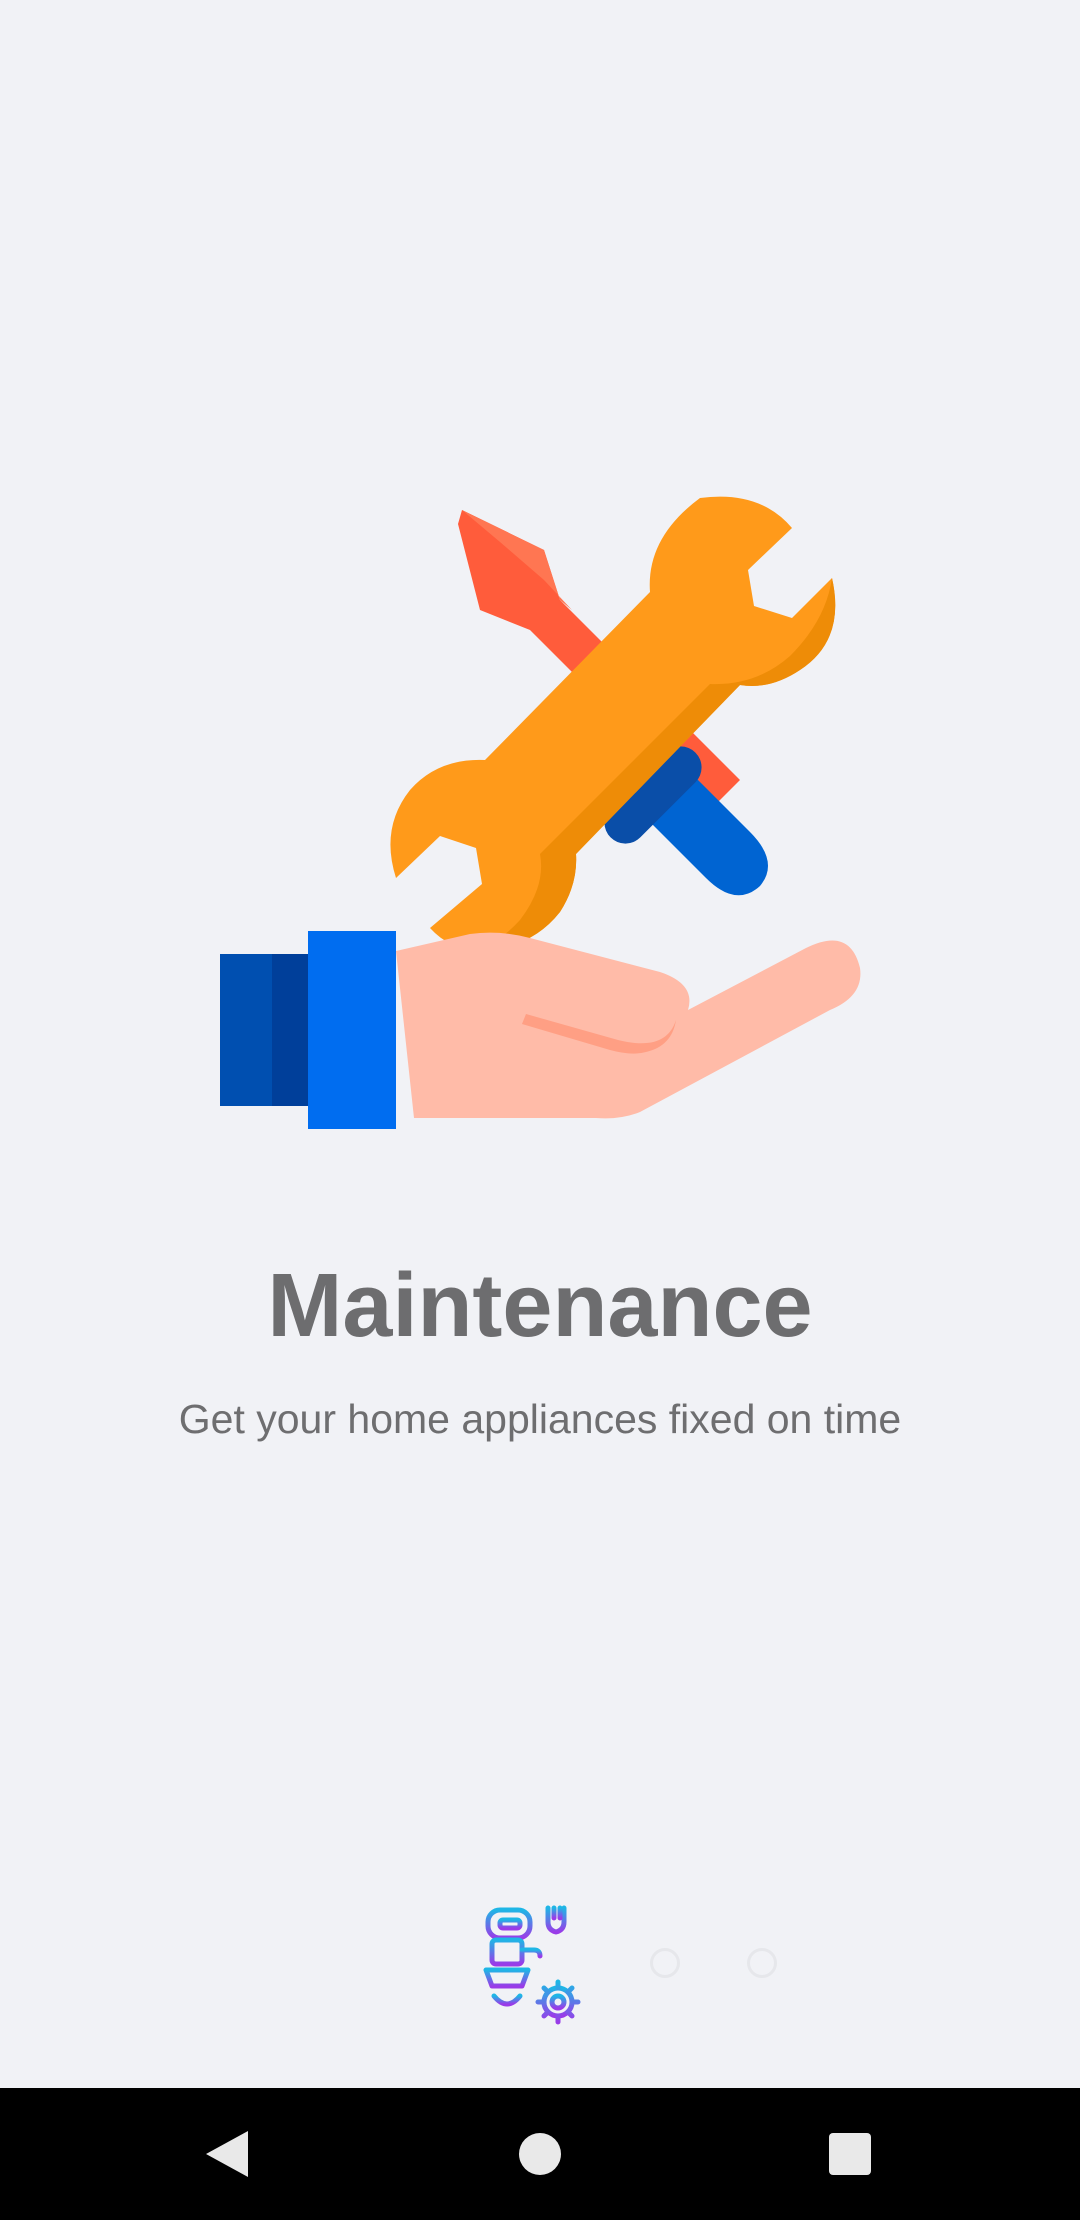 Image resolution: width=1080 pixels, height=2220 pixels. I want to click on robot-wrench-gear-icon, so click(535, 1965).